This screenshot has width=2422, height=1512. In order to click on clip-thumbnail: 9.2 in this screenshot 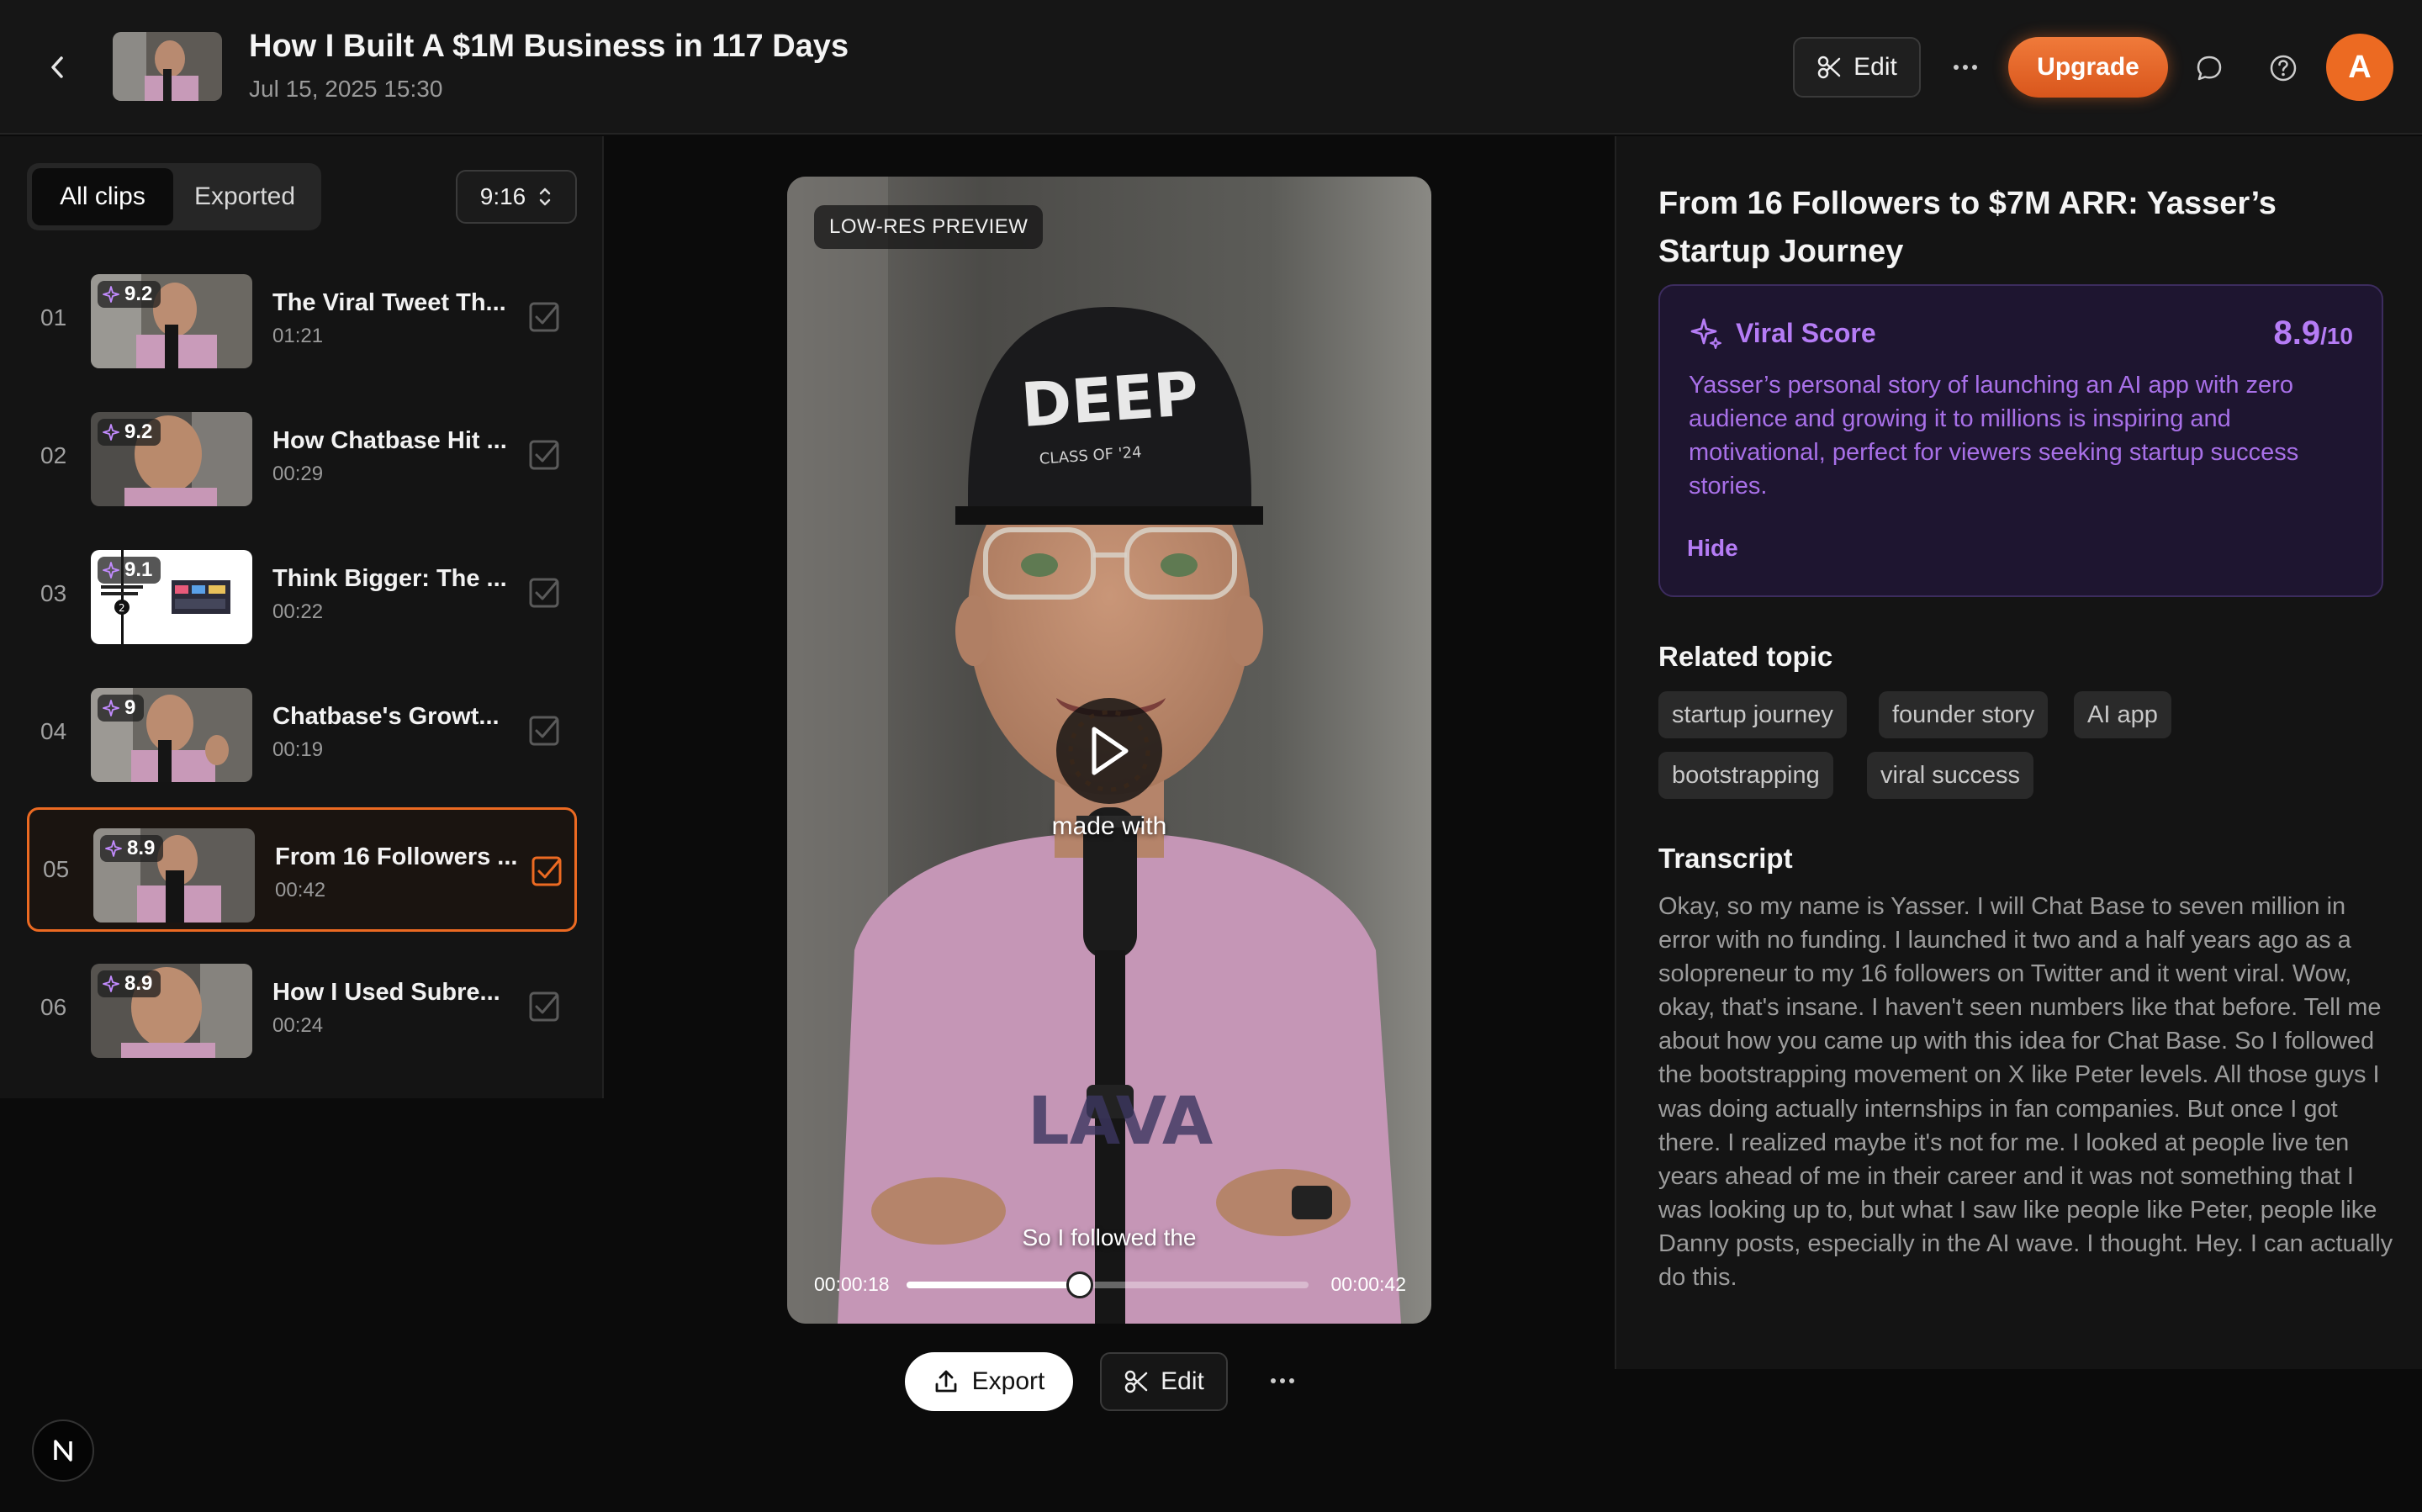, I will do `click(171, 321)`.